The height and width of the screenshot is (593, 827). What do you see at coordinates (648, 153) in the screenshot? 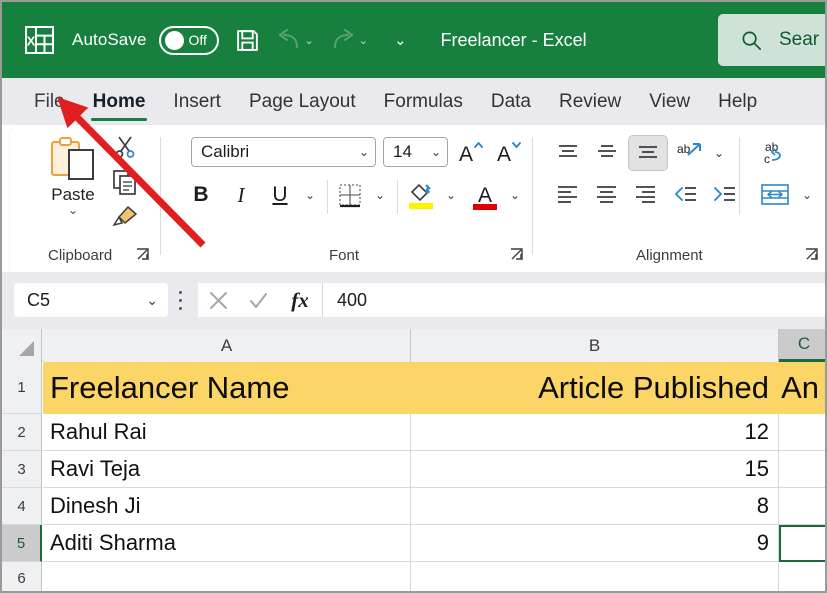
I see `align-bottom-button` at bounding box center [648, 153].